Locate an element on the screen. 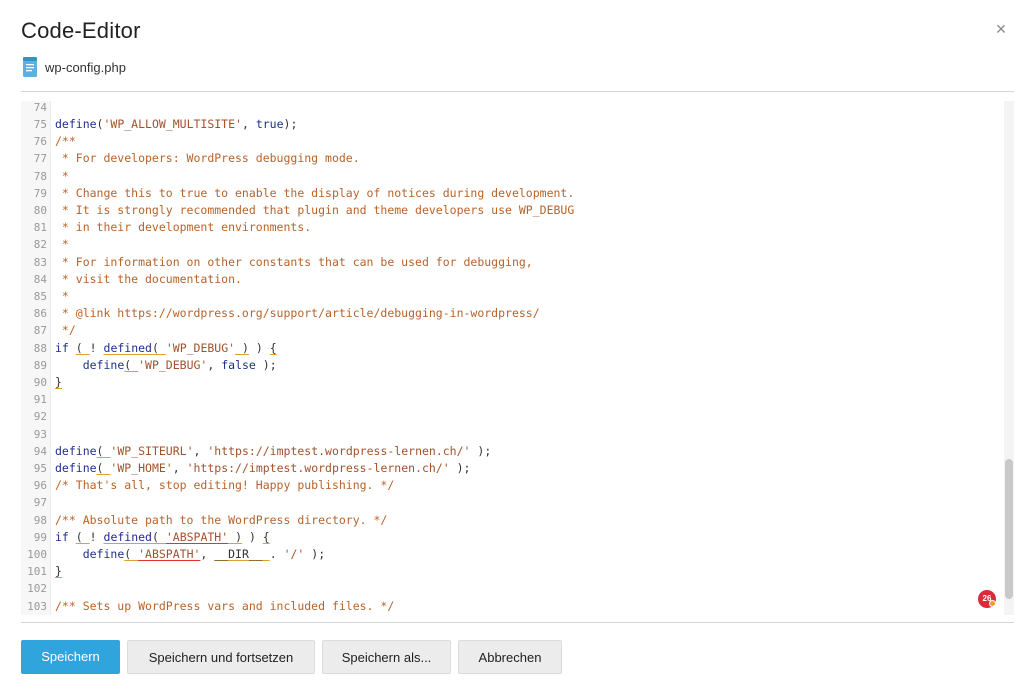 The height and width of the screenshot is (690, 1024). code-line: 75 define('WP_ALLOW_MULTISITE', true); is located at coordinates (517, 124).